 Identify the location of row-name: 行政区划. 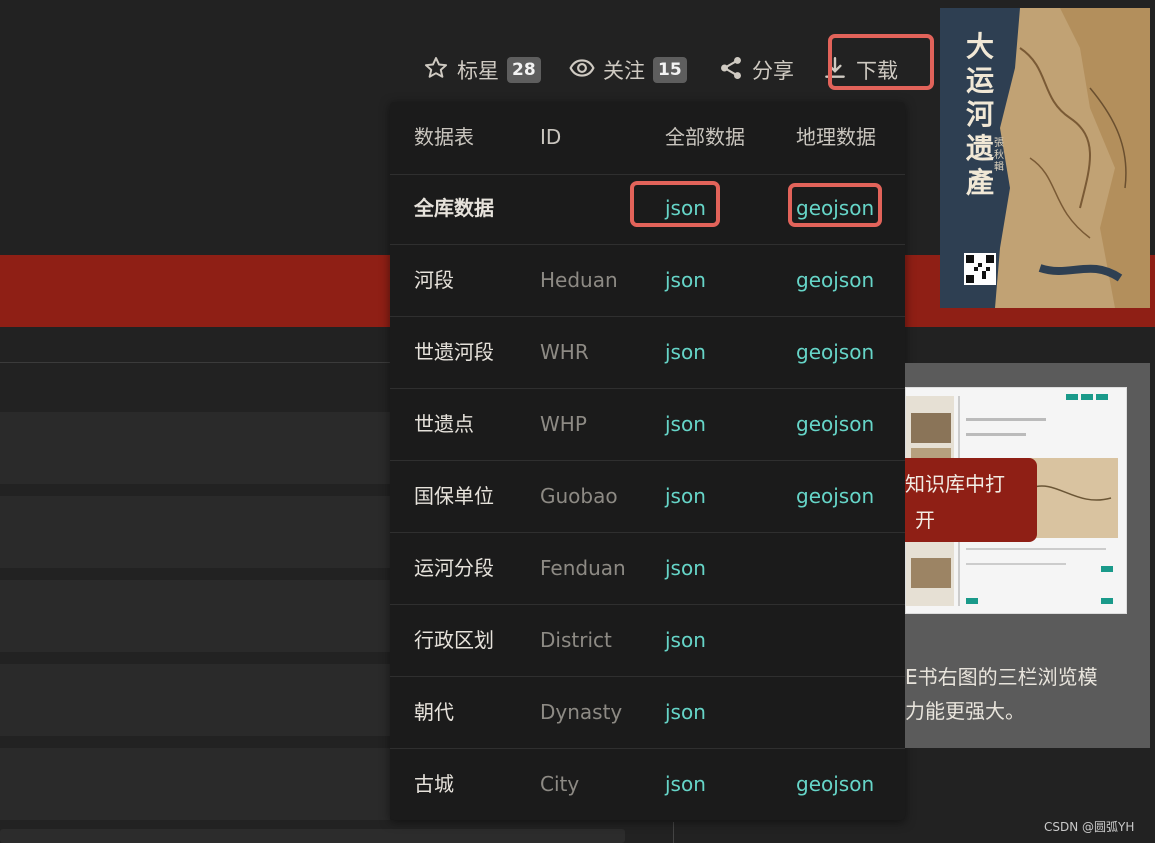
(454, 640).